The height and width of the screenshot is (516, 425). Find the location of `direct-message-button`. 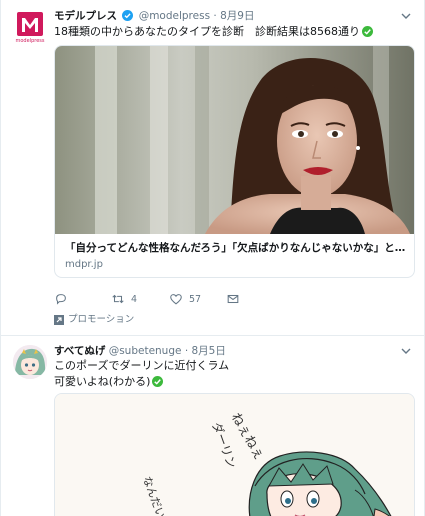

direct-message-button is located at coordinates (233, 299).